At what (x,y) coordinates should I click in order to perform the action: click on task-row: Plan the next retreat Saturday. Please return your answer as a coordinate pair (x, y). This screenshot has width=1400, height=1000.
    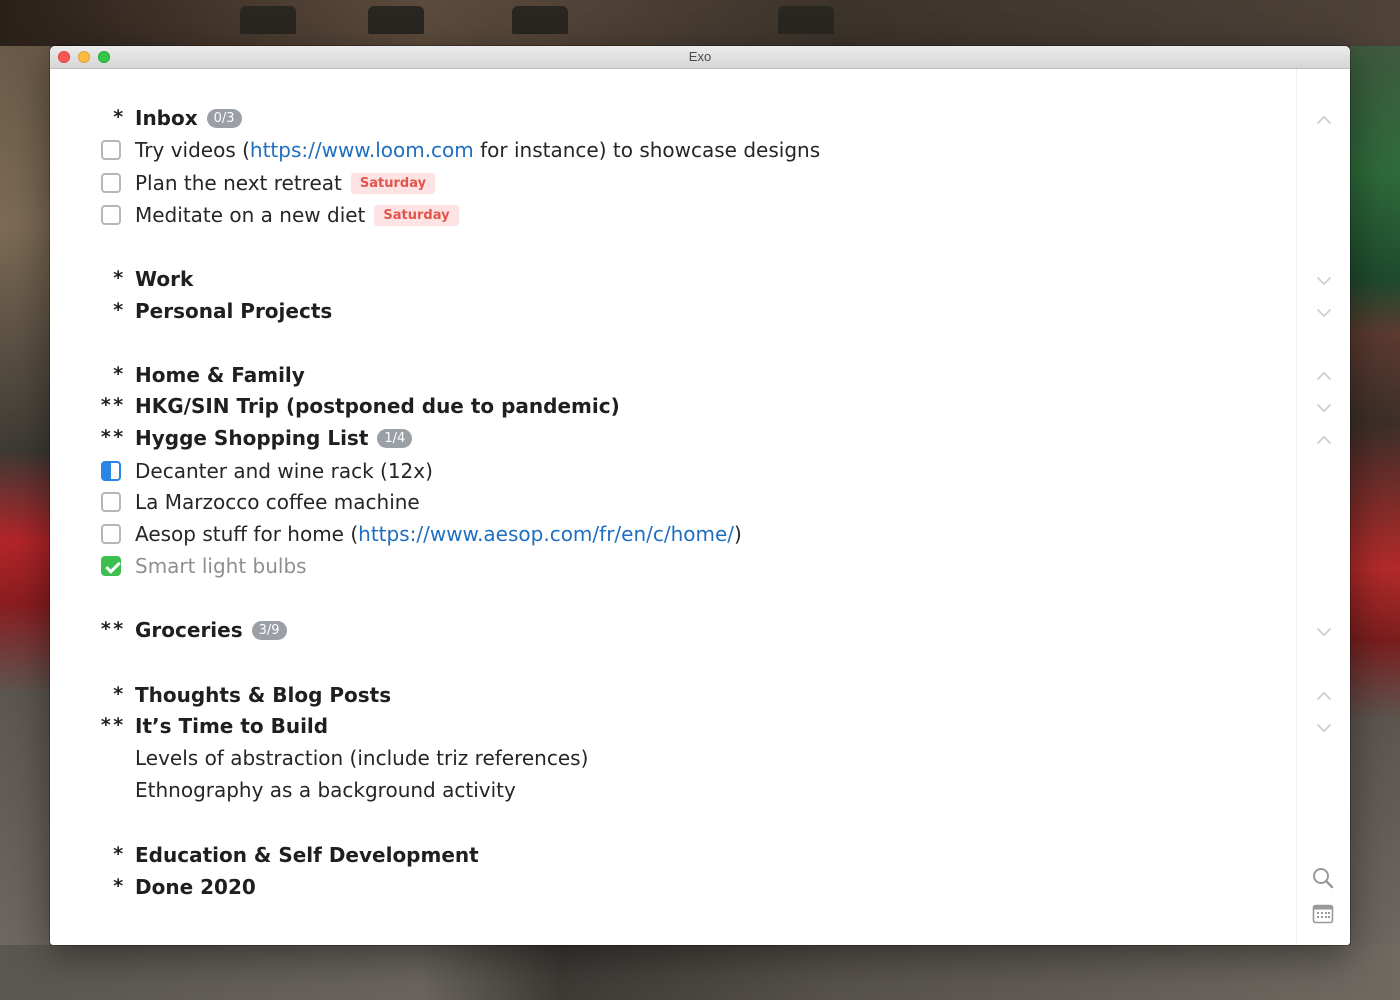
    Looking at the image, I should click on (673, 184).